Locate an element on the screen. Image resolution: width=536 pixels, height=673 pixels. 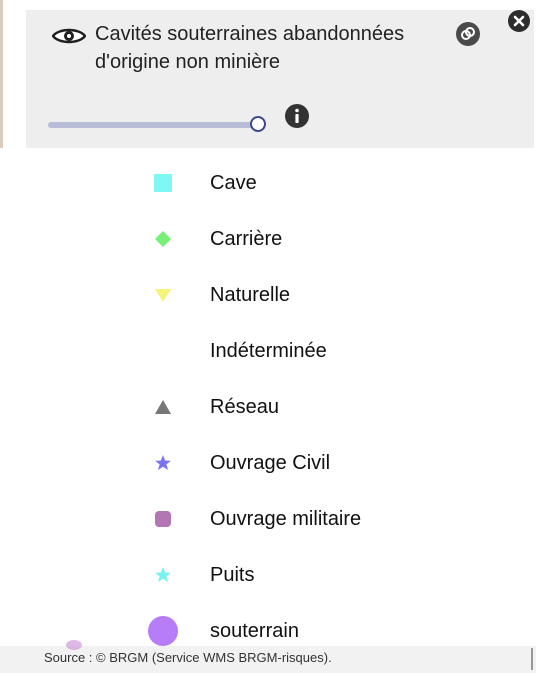
legend-item: Réseau is located at coordinates (268, 407).